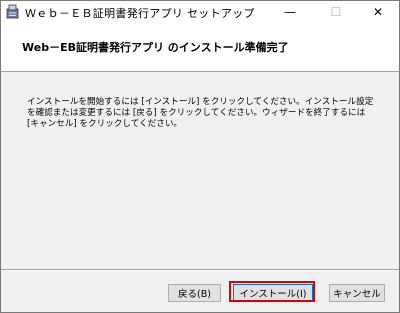 This screenshot has height=313, width=400. I want to click on cancel-button: キャンセル, so click(357, 293).